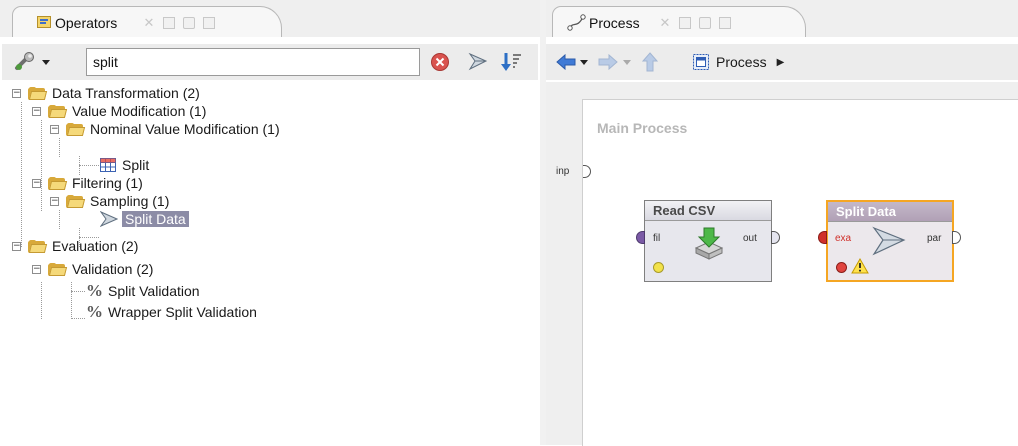  Describe the element at coordinates (563, 171) in the screenshot. I see `process-input-port-label: inp` at that location.